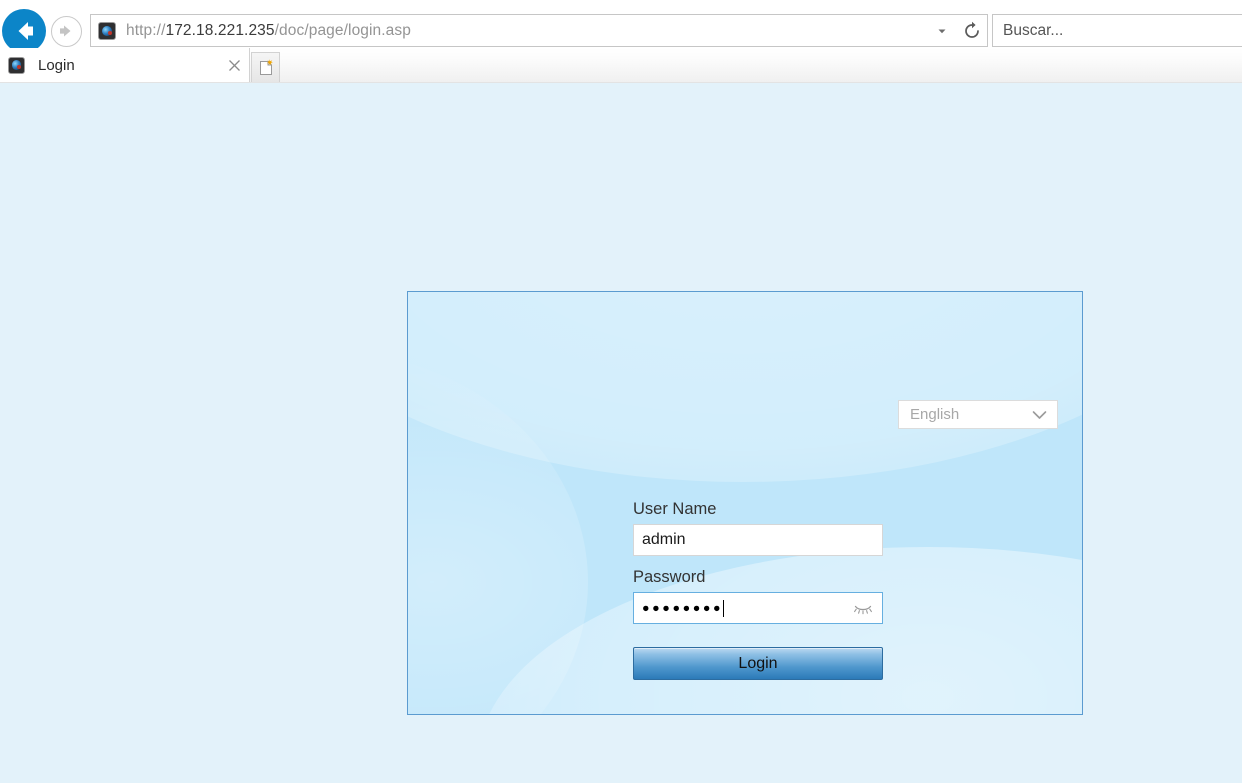 The height and width of the screenshot is (783, 1242). What do you see at coordinates (935, 414) in the screenshot?
I see `language-select-value: English` at bounding box center [935, 414].